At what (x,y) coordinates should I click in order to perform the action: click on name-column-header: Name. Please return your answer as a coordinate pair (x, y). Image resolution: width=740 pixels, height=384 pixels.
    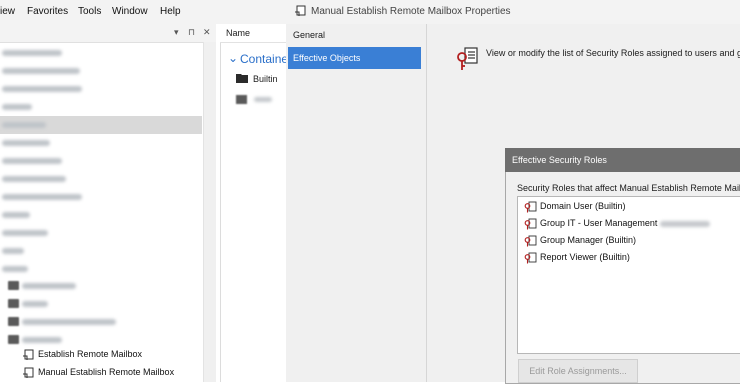
    Looking at the image, I should click on (238, 33).